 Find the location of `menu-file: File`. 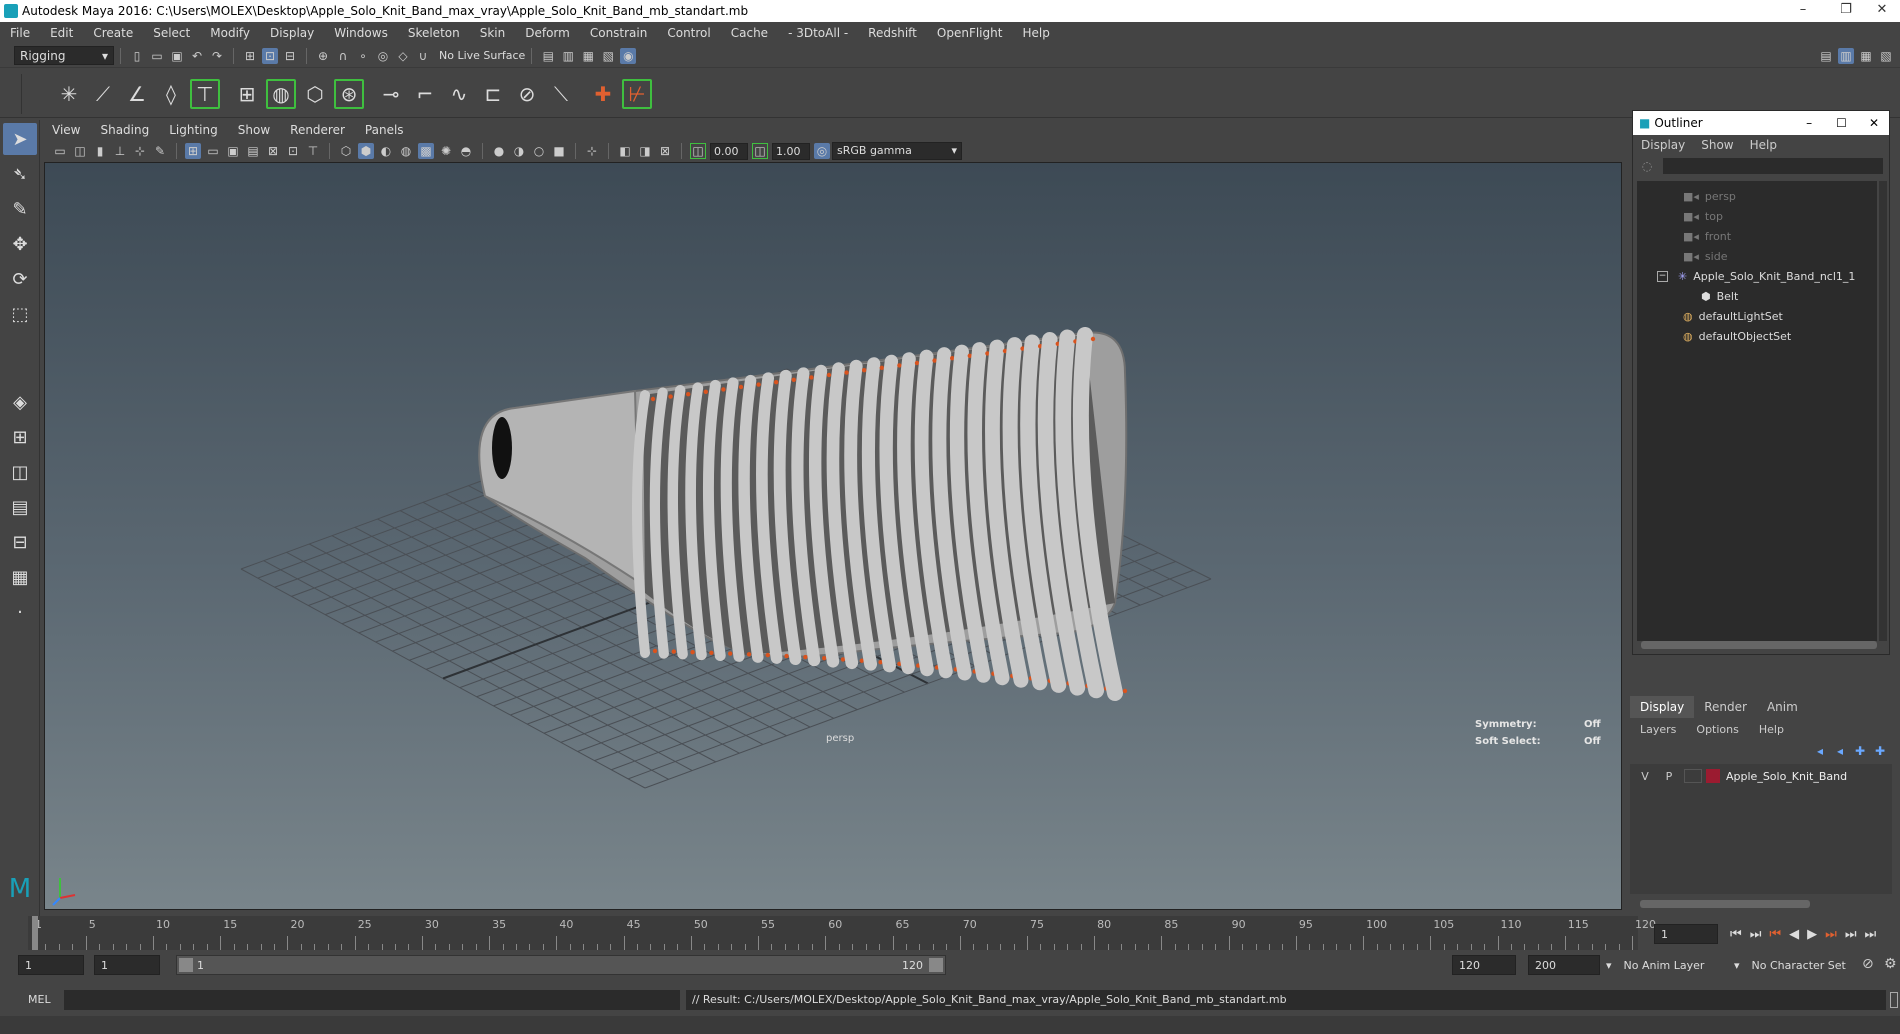

menu-file: File is located at coordinates (20, 33).